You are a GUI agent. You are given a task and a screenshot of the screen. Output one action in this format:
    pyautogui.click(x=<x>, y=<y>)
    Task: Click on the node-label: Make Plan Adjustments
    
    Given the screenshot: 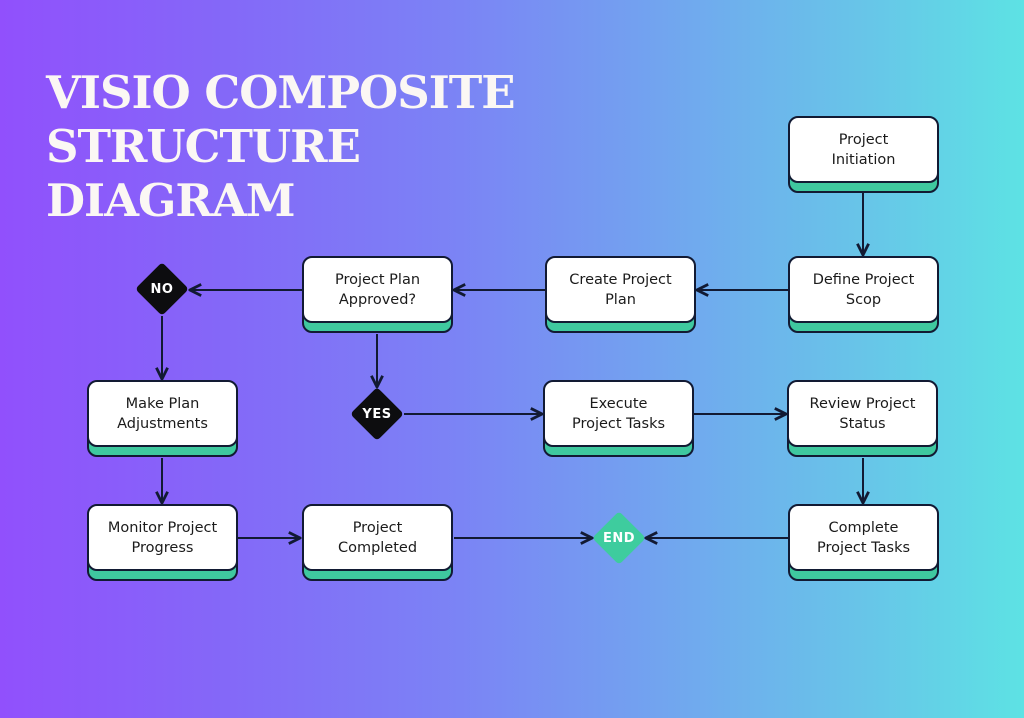 What is the action you would take?
    pyautogui.click(x=162, y=413)
    